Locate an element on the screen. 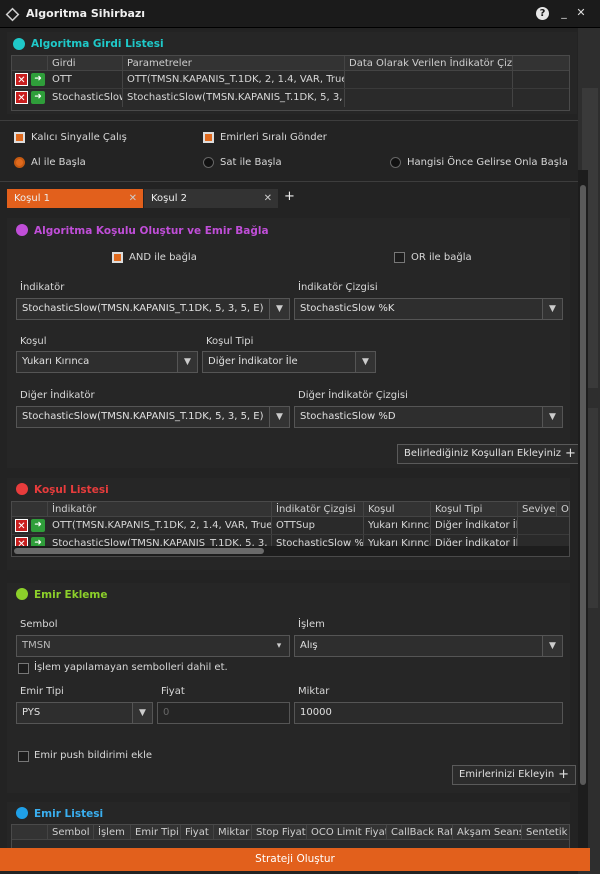 The height and width of the screenshot is (874, 600). col-sembol: Sembol is located at coordinates (71, 832).